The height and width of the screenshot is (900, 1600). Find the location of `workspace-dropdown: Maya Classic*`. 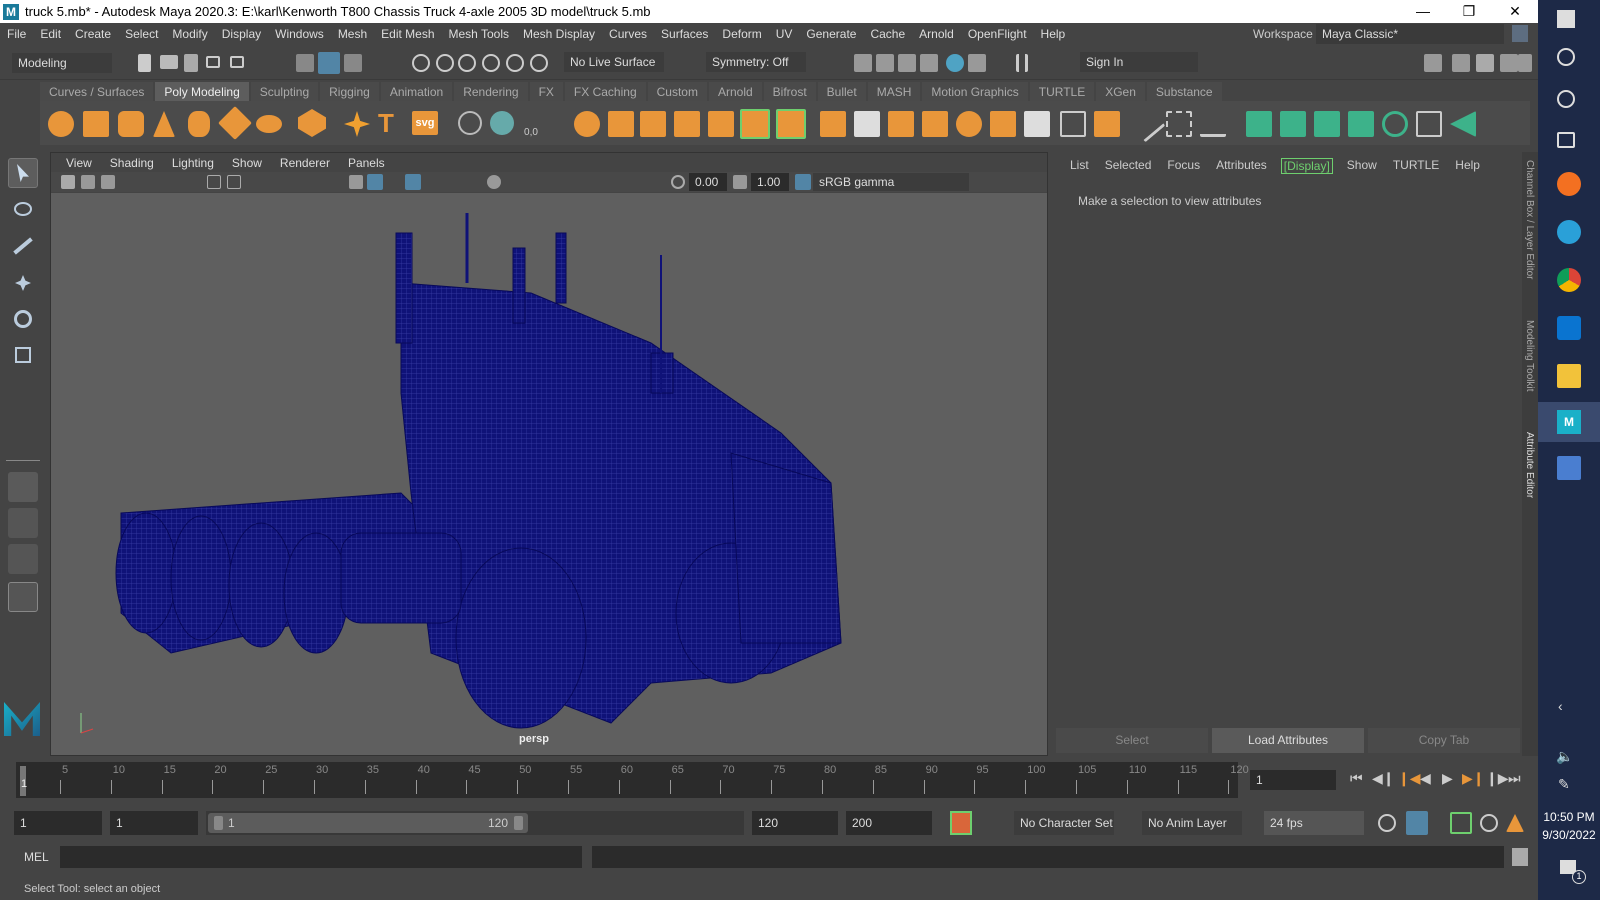

workspace-dropdown: Maya Classic* is located at coordinates (1410, 34).